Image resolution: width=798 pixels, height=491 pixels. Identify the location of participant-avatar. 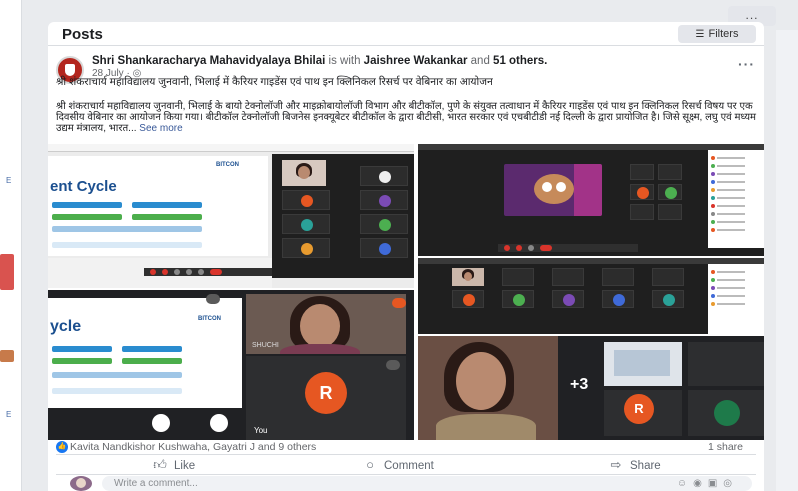
(727, 413).